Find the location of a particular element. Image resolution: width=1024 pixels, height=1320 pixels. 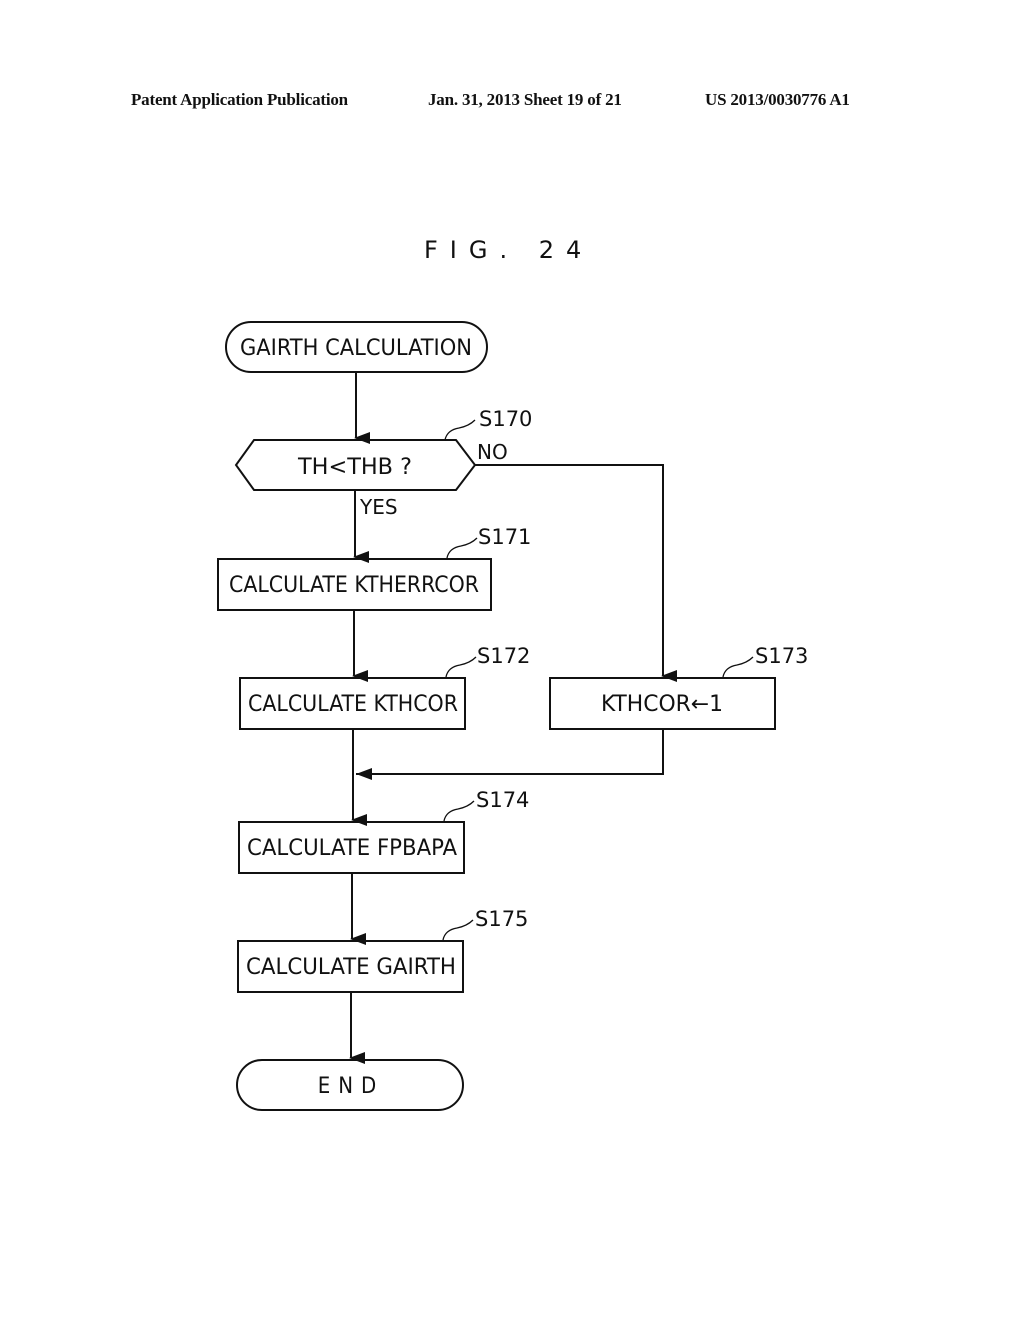

step-s172-text: CALCULATE KTHCOR is located at coordinates (353, 704).